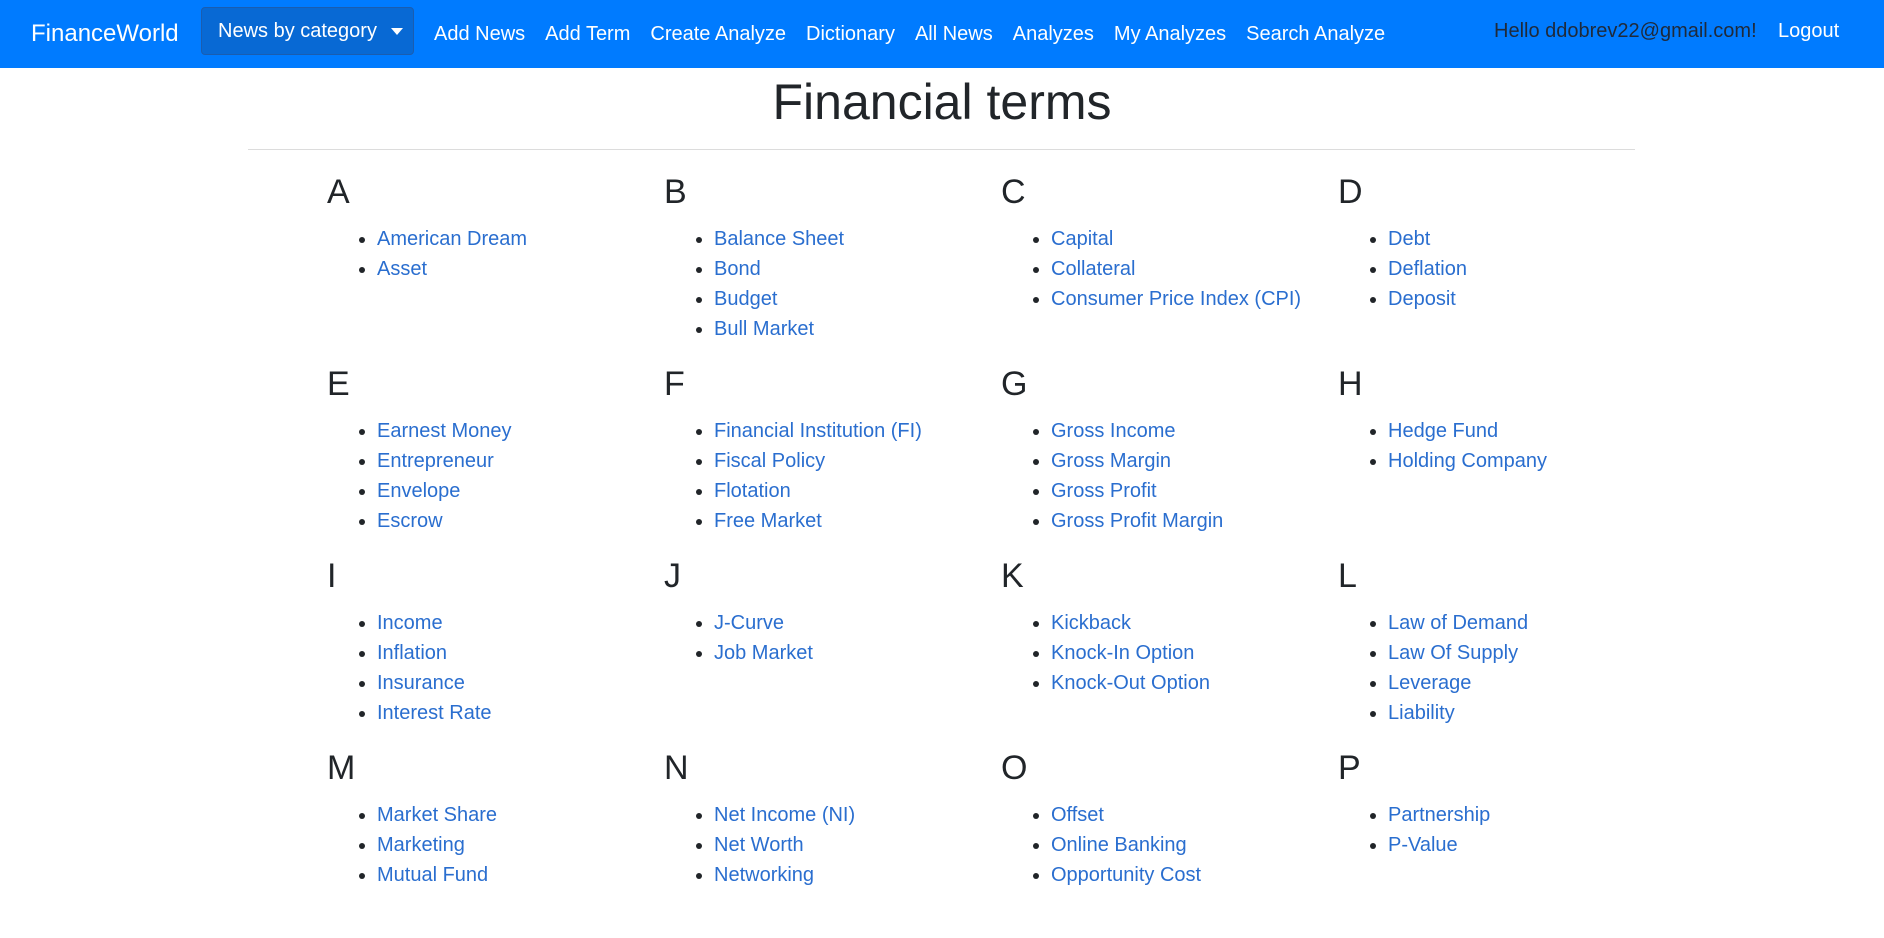 The height and width of the screenshot is (938, 1884). Describe the element at coordinates (752, 491) in the screenshot. I see `term-link: Flotation` at that location.